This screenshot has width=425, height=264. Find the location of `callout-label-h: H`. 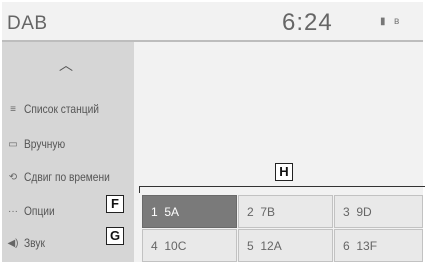

callout-label-h: H is located at coordinates (284, 172).